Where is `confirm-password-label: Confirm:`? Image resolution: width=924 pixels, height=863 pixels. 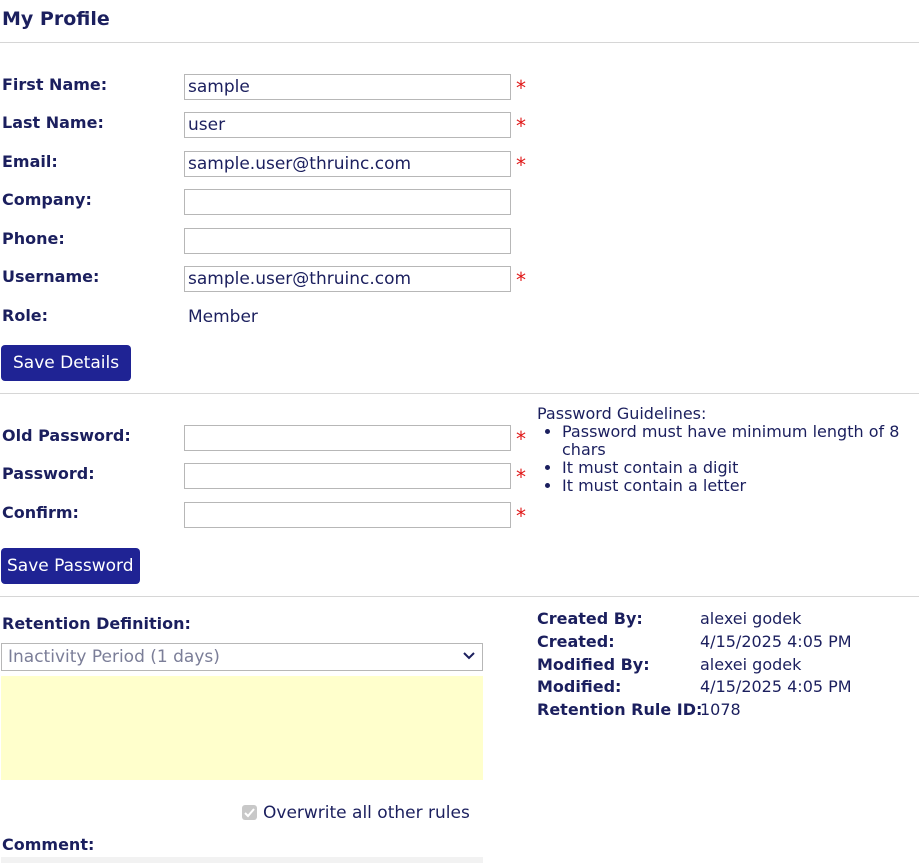 confirm-password-label: Confirm: is located at coordinates (40, 512).